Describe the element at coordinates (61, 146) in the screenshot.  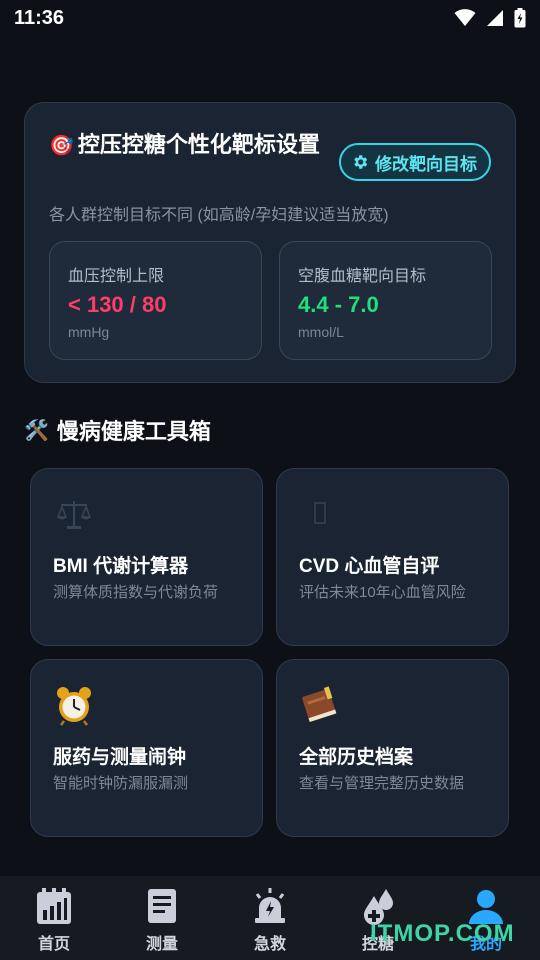
I see `target-icon: 🎯` at that location.